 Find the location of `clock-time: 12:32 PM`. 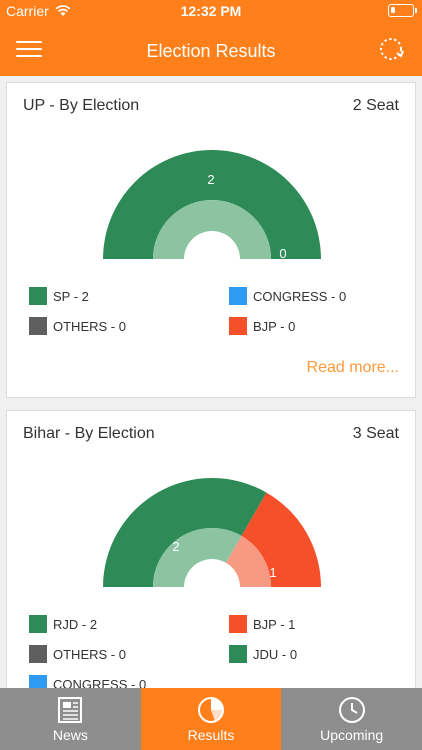

clock-time: 12:32 PM is located at coordinates (211, 11).